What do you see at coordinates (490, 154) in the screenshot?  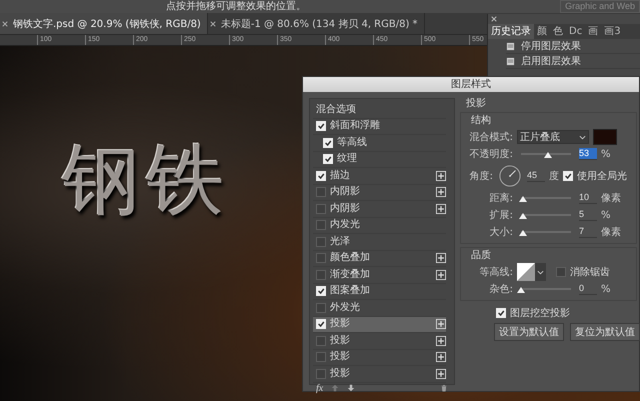 I see `field-label: 不透明度:` at bounding box center [490, 154].